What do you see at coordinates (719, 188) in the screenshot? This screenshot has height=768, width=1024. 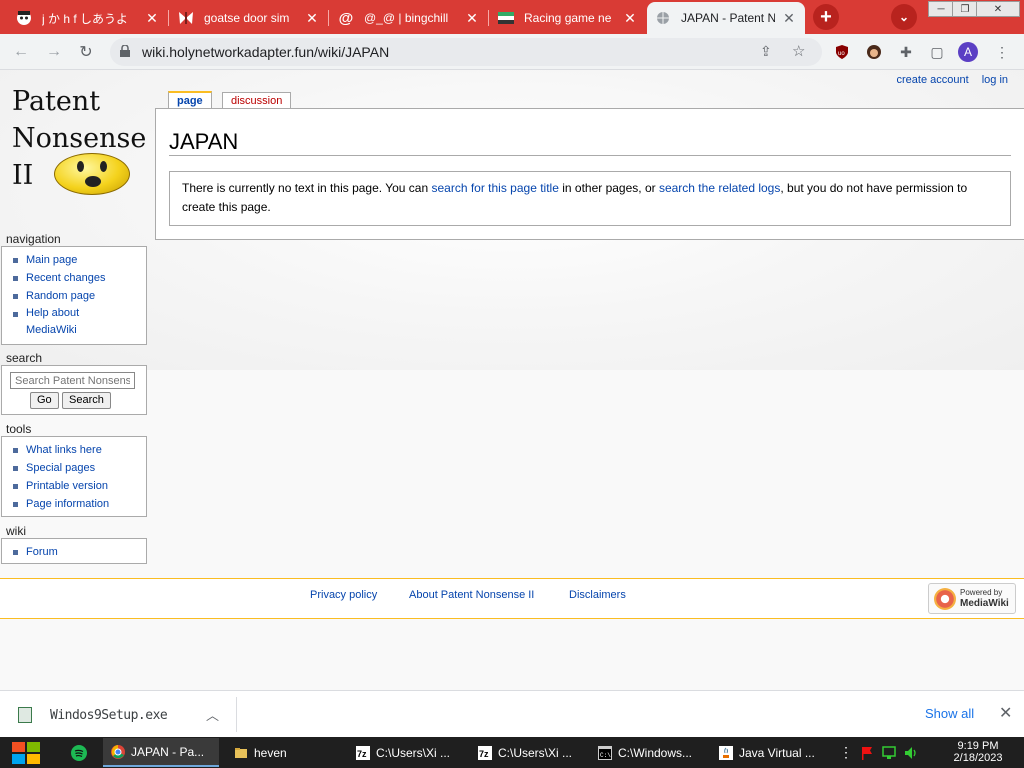 I see `search-related-logs-link: search the related logs` at bounding box center [719, 188].